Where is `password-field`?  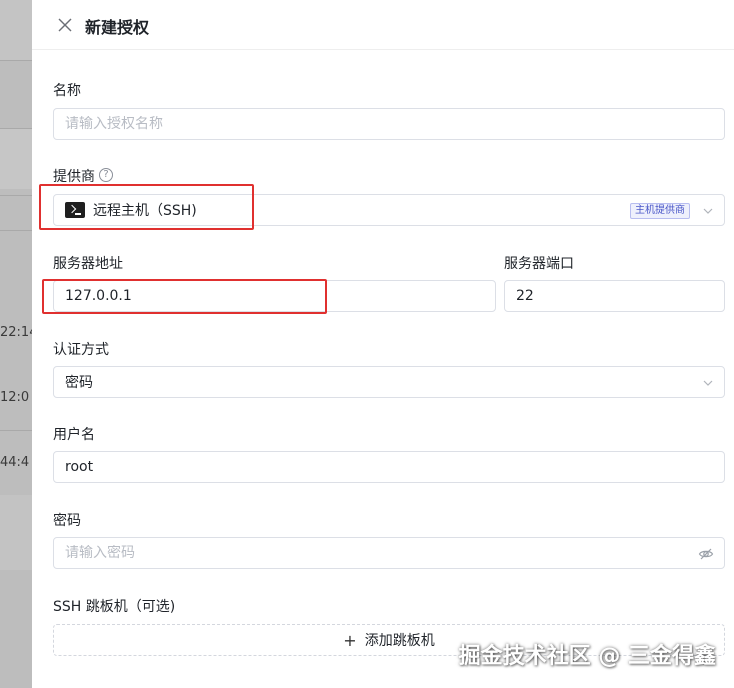
password-field is located at coordinates (389, 553).